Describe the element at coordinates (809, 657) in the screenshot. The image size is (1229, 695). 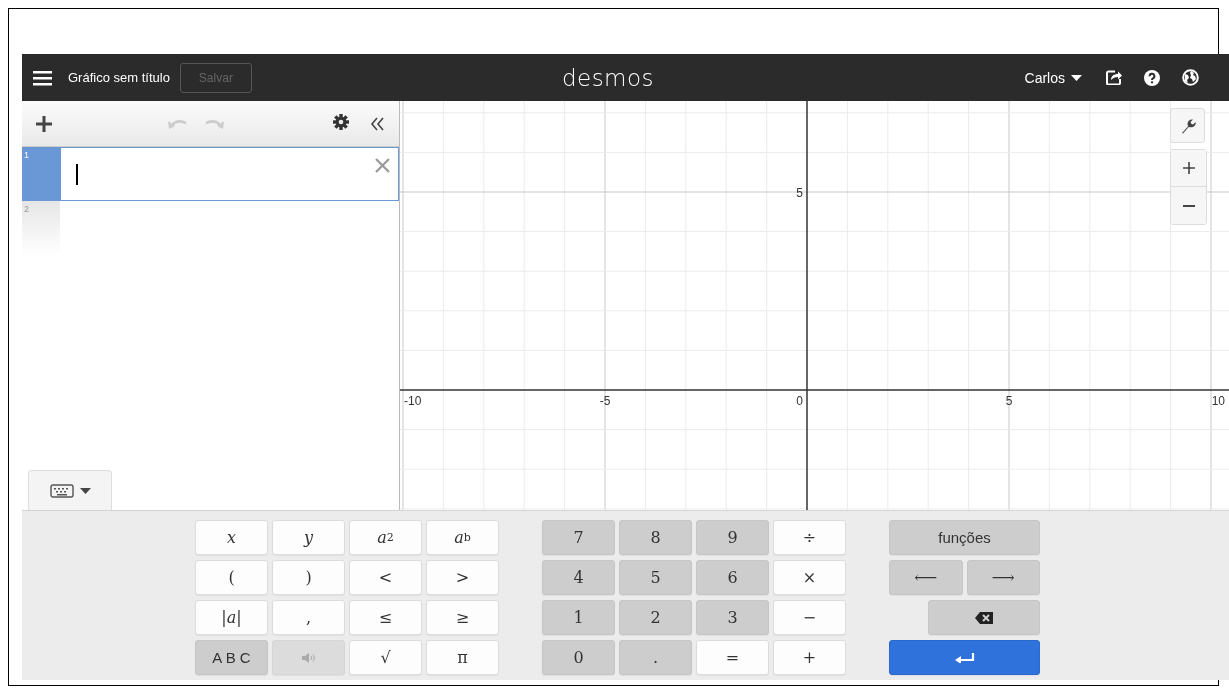
I see `key: +` at that location.